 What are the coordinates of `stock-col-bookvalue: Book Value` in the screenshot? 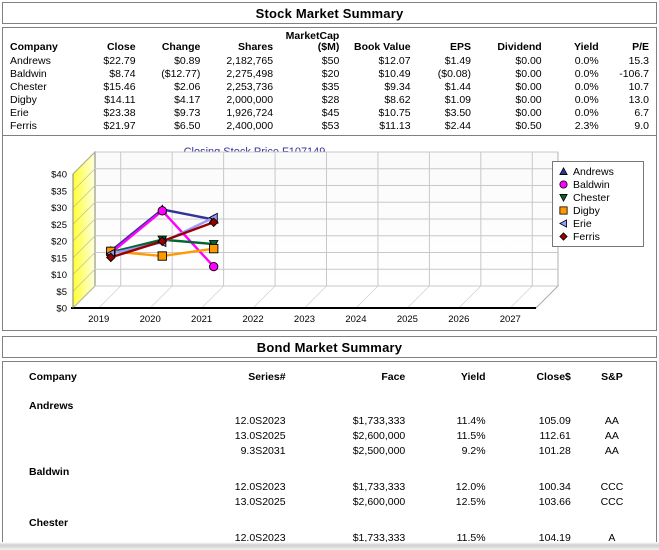 It's located at (382, 47).